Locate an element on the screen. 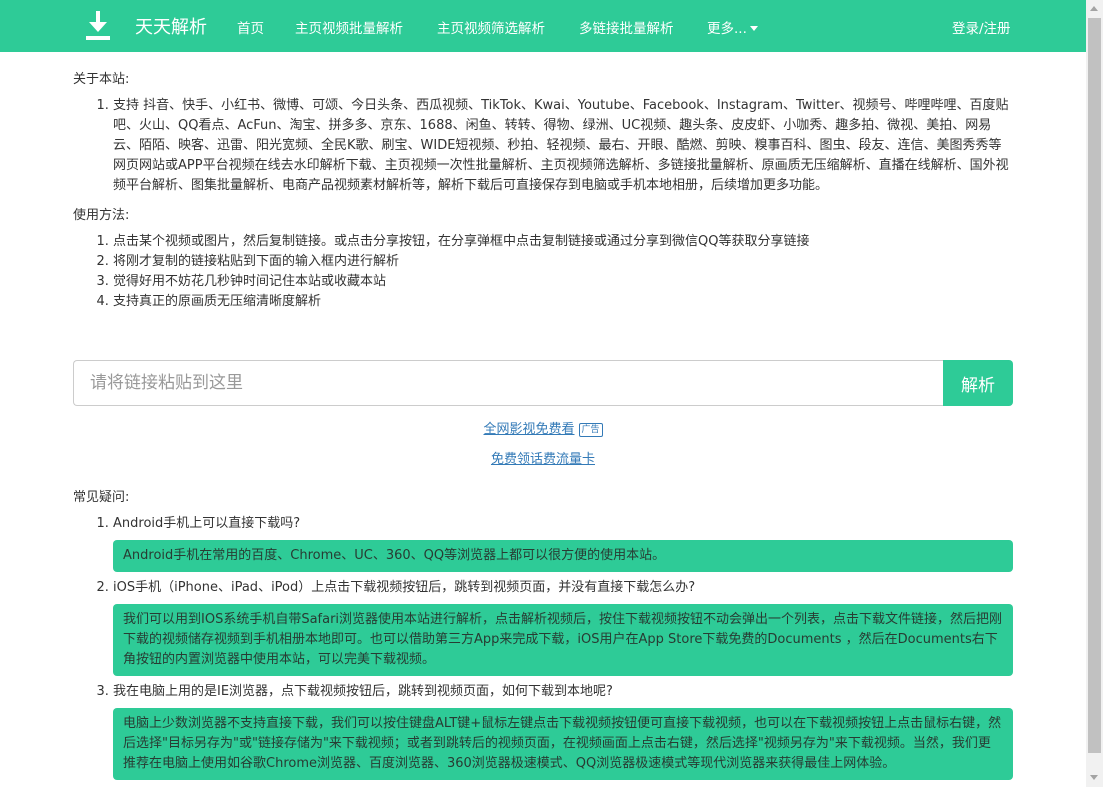 The height and width of the screenshot is (787, 1103). about-title: 关于本站: is located at coordinates (101, 79).